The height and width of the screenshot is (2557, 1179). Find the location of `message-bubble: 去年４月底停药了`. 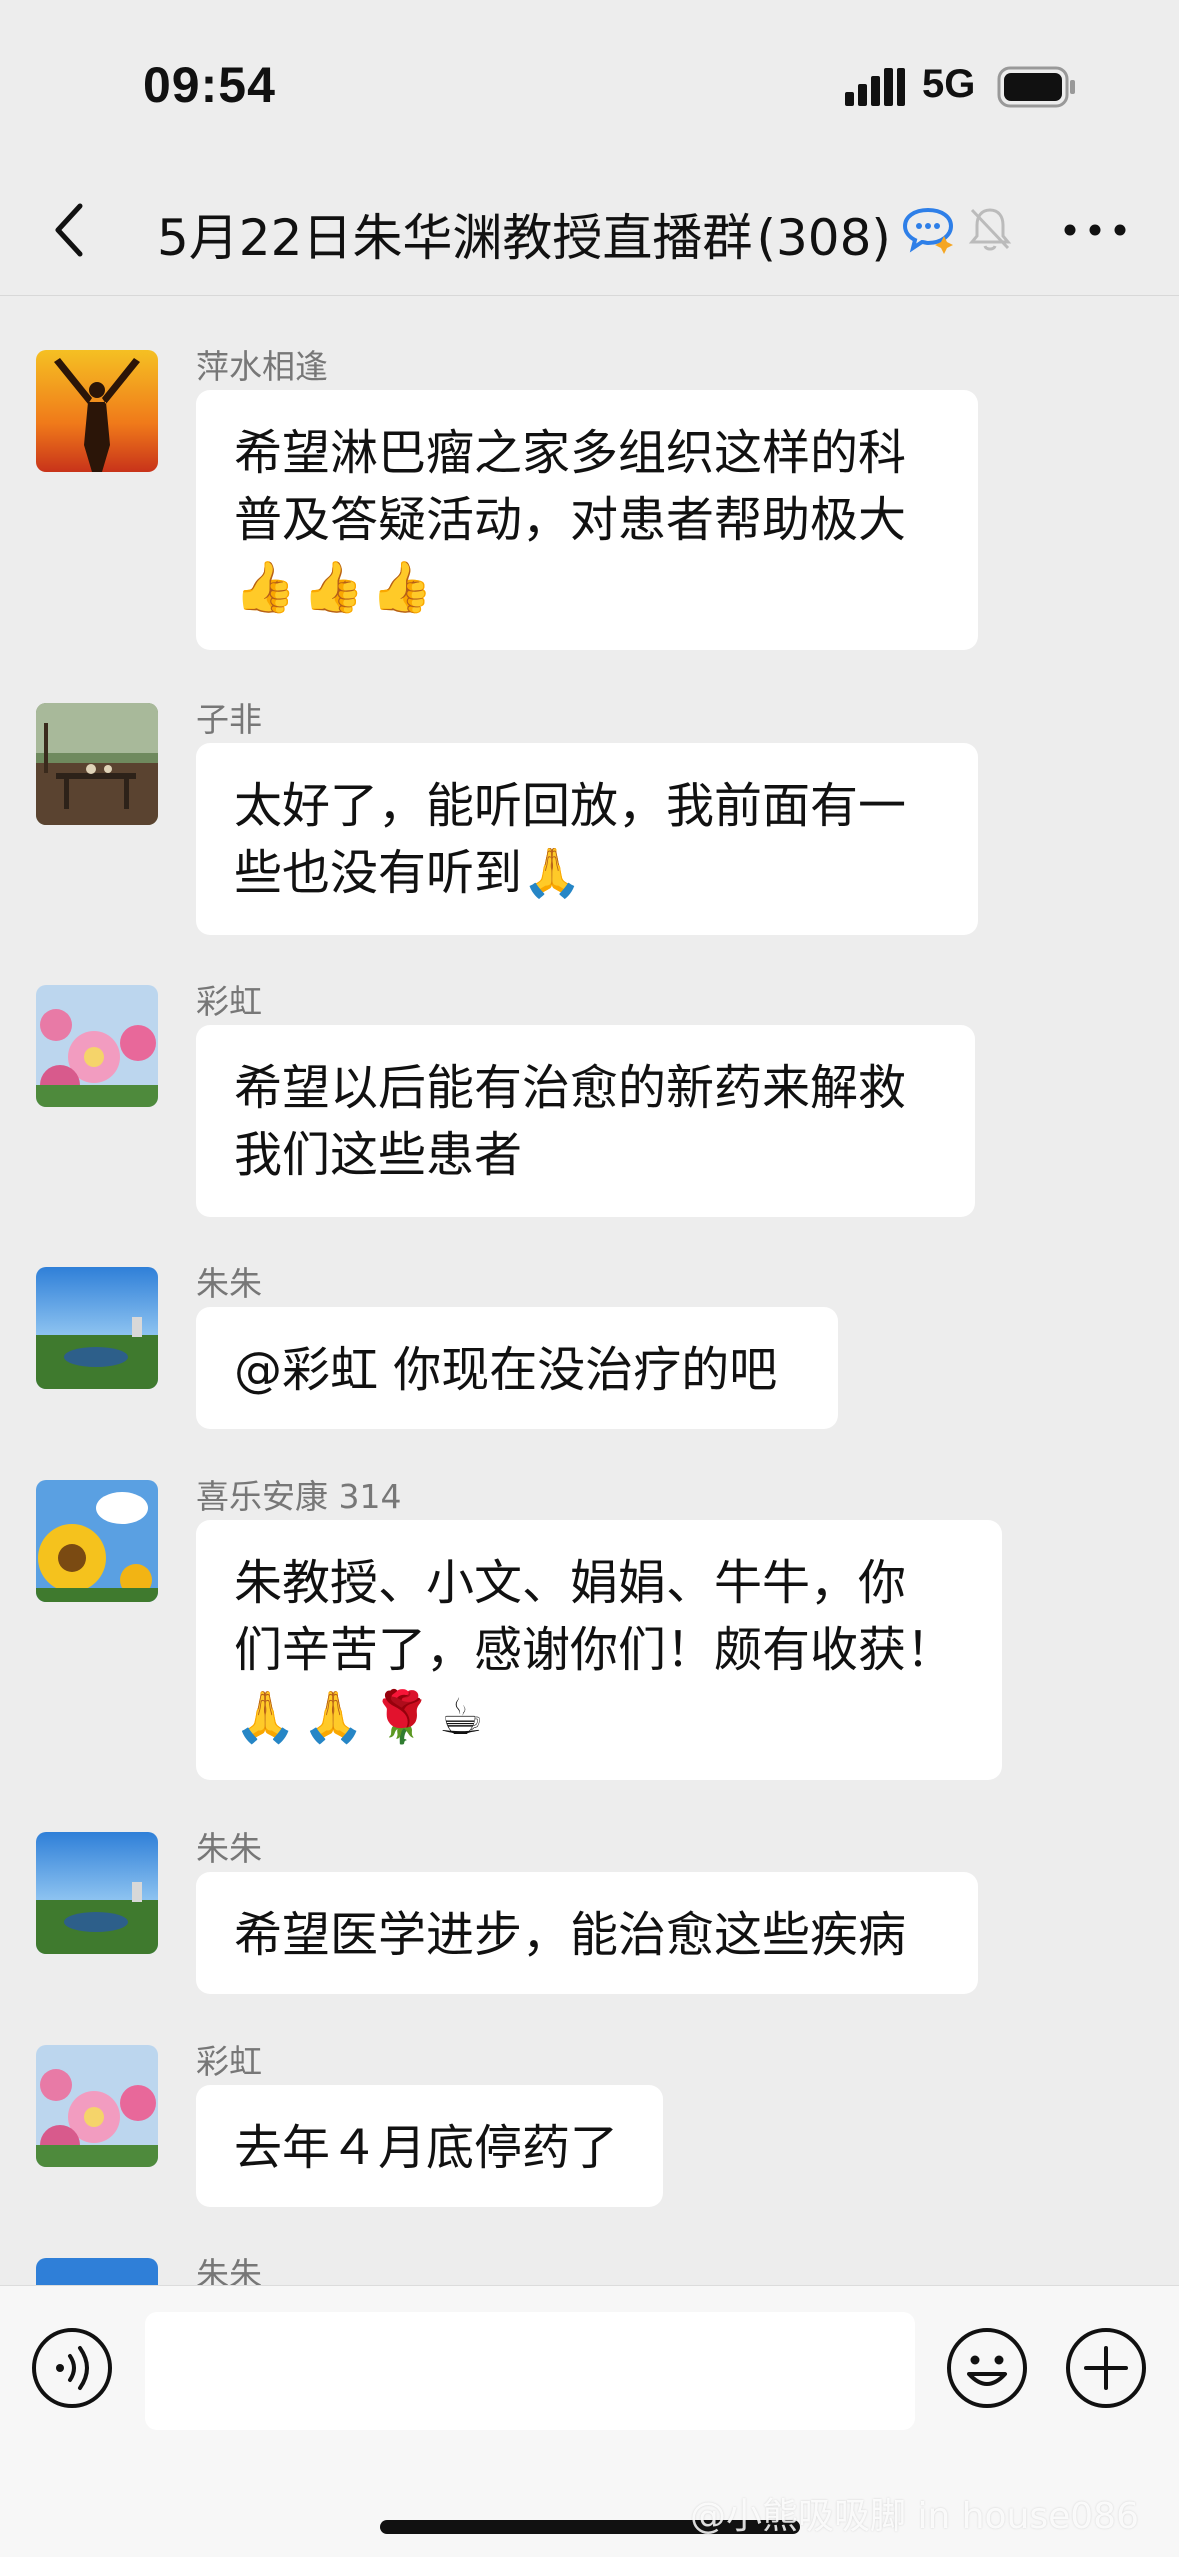

message-bubble: 去年４月底停药了 is located at coordinates (429, 2146).